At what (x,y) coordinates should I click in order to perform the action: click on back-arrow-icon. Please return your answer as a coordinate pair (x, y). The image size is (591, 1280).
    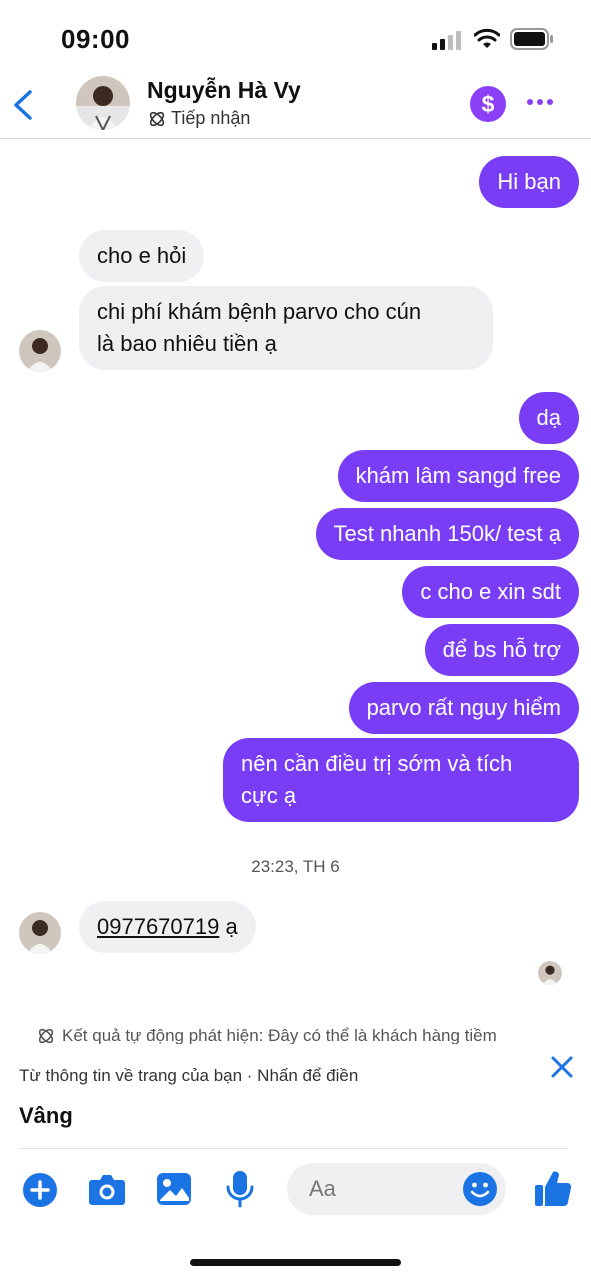
    Looking at the image, I should click on (24, 105).